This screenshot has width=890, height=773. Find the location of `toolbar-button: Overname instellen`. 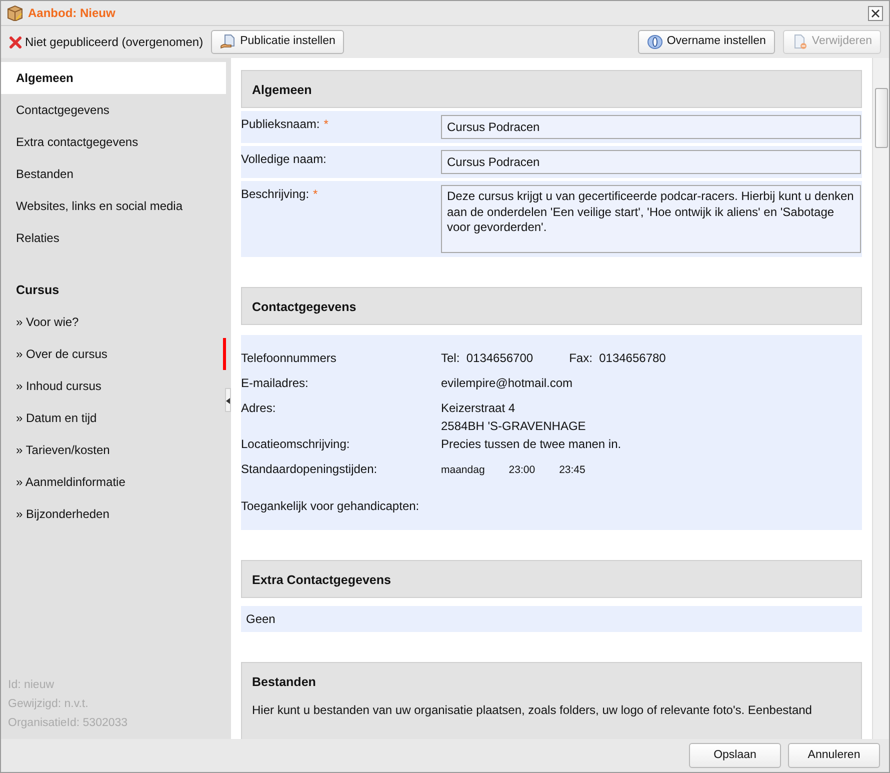

toolbar-button: Overname instellen is located at coordinates (706, 42).